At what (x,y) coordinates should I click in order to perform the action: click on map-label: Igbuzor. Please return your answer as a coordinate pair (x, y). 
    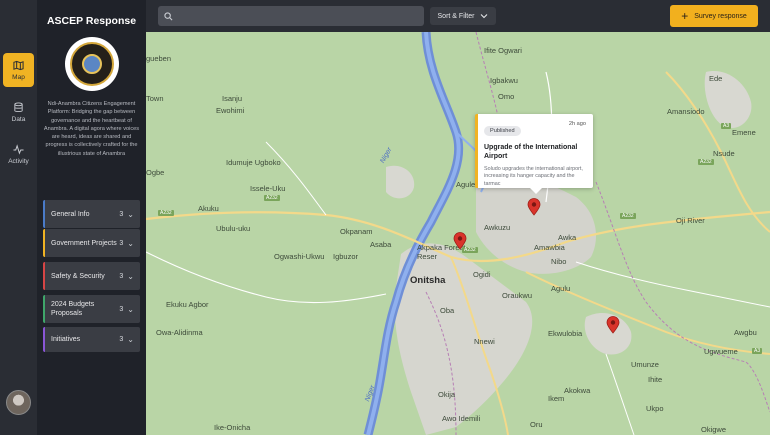
    Looking at the image, I should click on (346, 256).